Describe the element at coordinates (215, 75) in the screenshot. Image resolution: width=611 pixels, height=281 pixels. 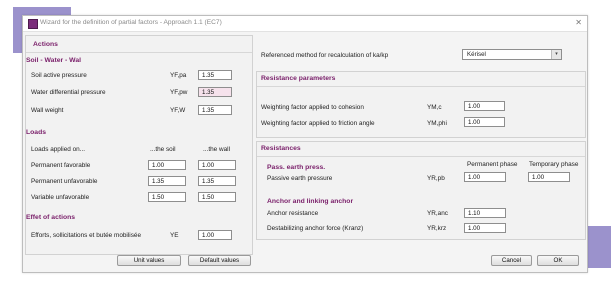
I see `soil-active-pressure-input: 1.35` at that location.